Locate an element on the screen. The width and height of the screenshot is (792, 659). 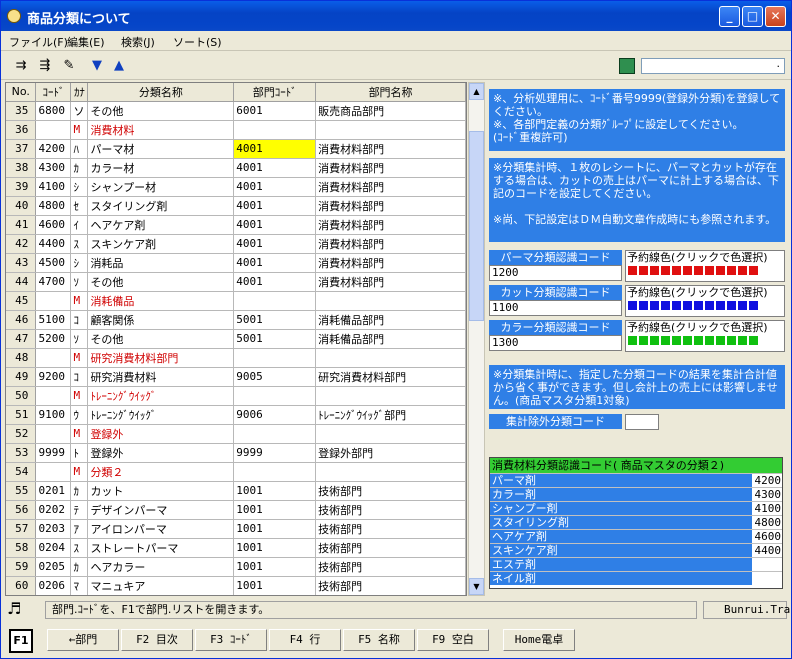
close-button: ✕ is located at coordinates (775, 16).